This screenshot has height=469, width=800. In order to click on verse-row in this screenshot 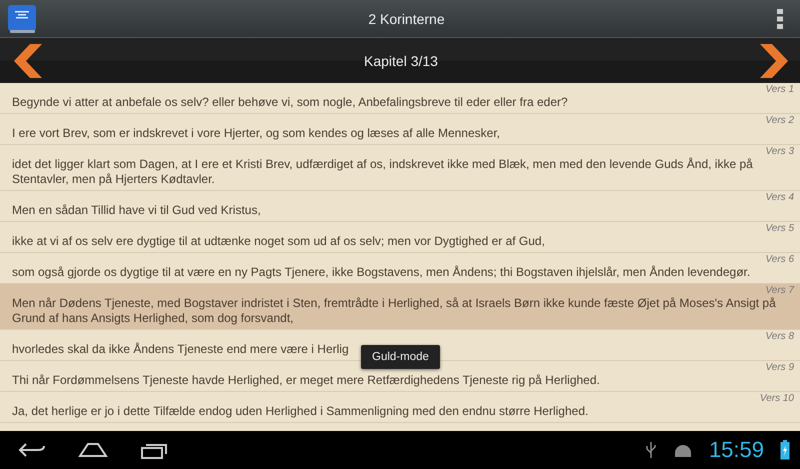, I will do `click(400, 307)`.